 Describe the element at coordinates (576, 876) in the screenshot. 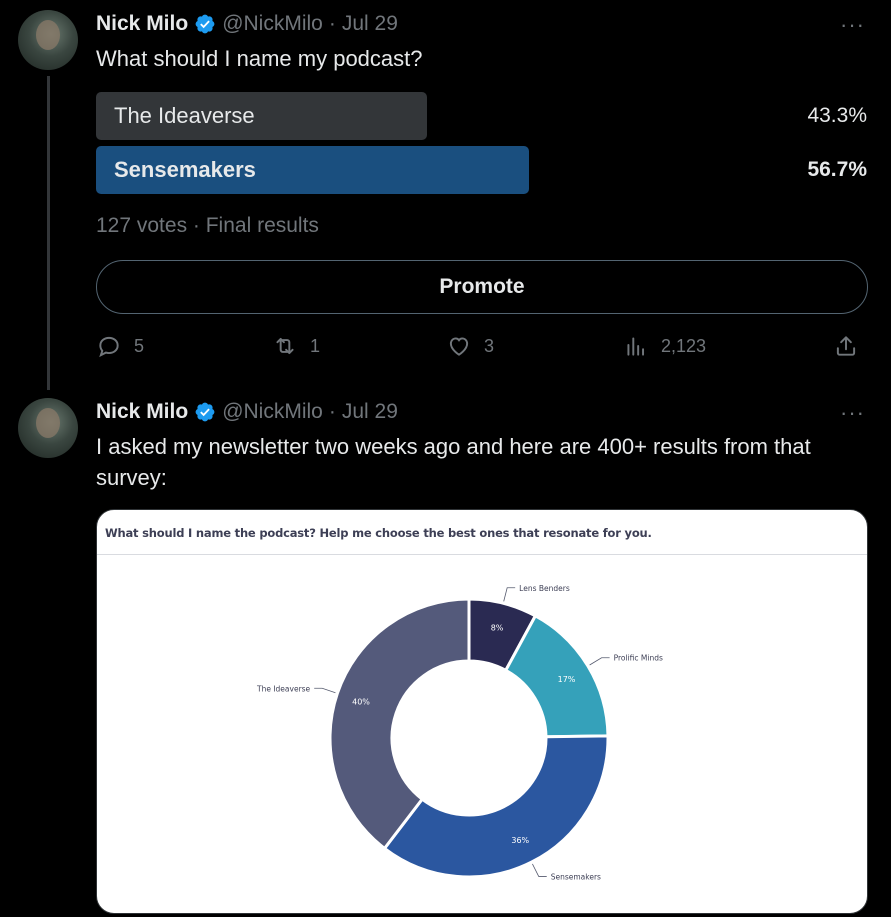

I see `slice-category-label: Sensemakers` at that location.